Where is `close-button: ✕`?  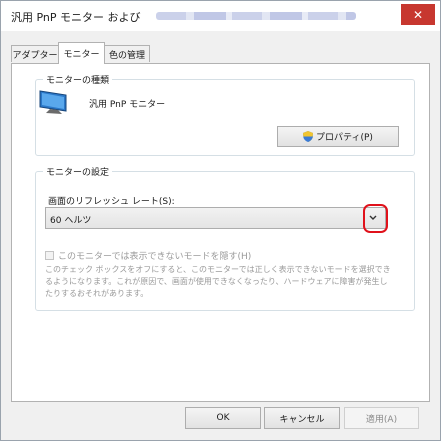 close-button: ✕ is located at coordinates (418, 14).